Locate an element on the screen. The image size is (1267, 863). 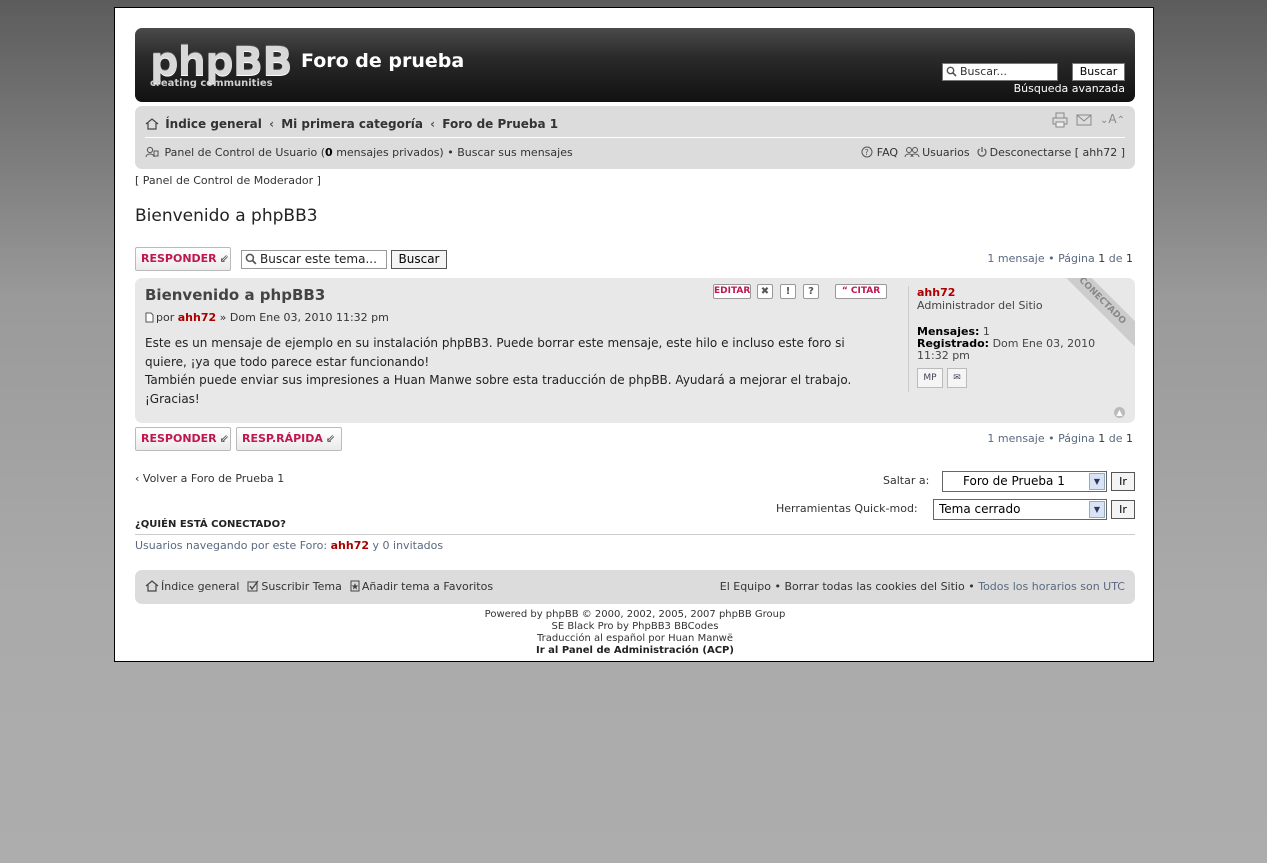
pagination-bottom: 1 mensaje • Página 1 de 1 is located at coordinates (1060, 438).